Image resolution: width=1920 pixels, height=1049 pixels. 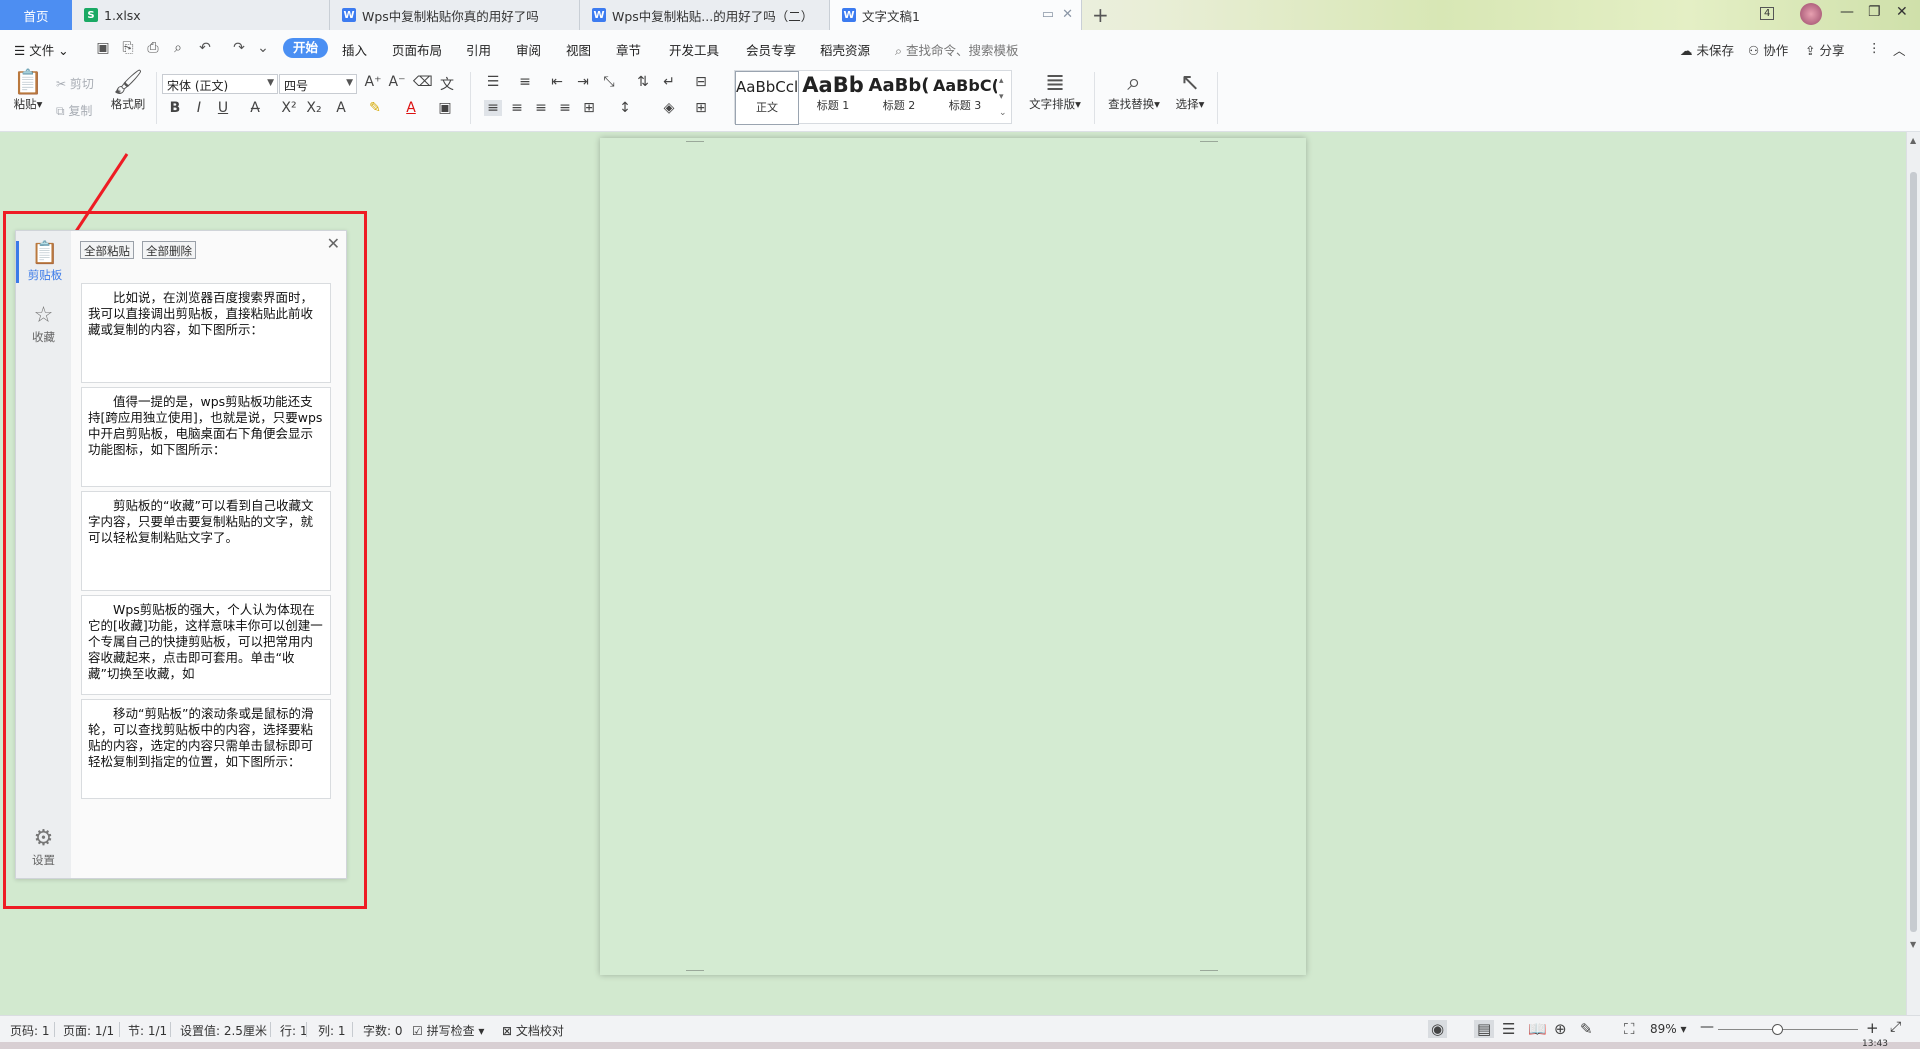 What do you see at coordinates (201, 15) in the screenshot?
I see `tab-xlsx: S 1.xlsx` at bounding box center [201, 15].